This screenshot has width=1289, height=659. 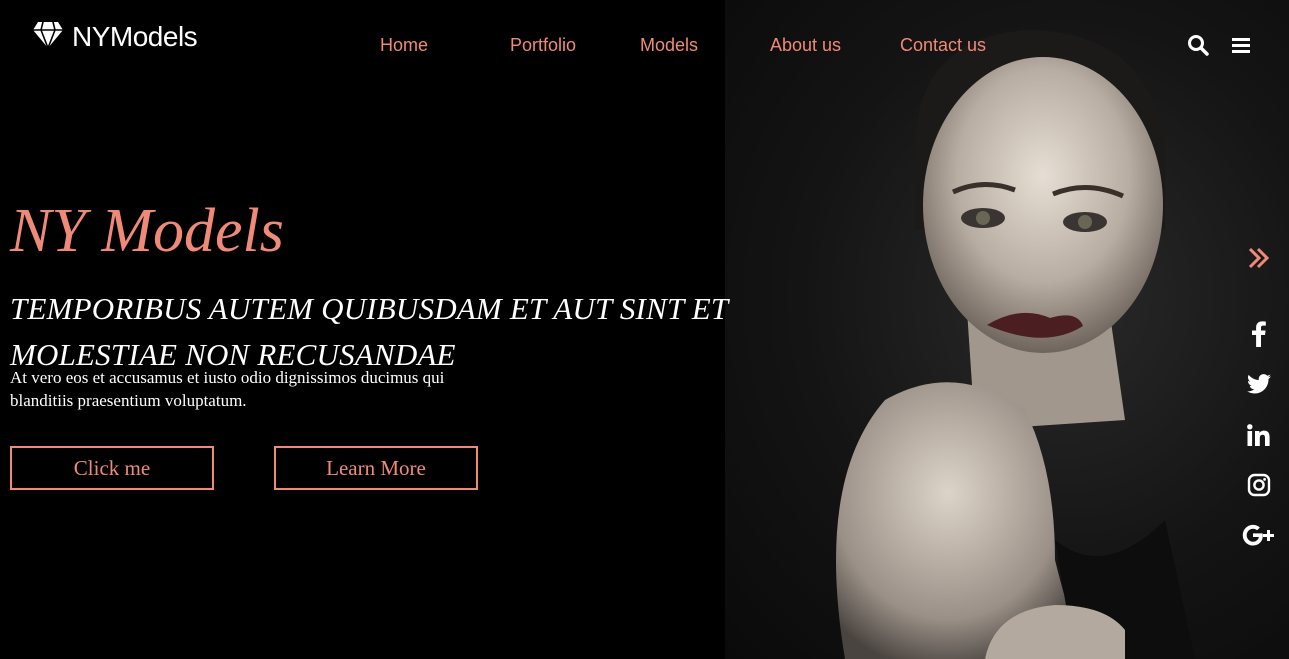 I want to click on double-chevron-right-icon, so click(x=1259, y=258).